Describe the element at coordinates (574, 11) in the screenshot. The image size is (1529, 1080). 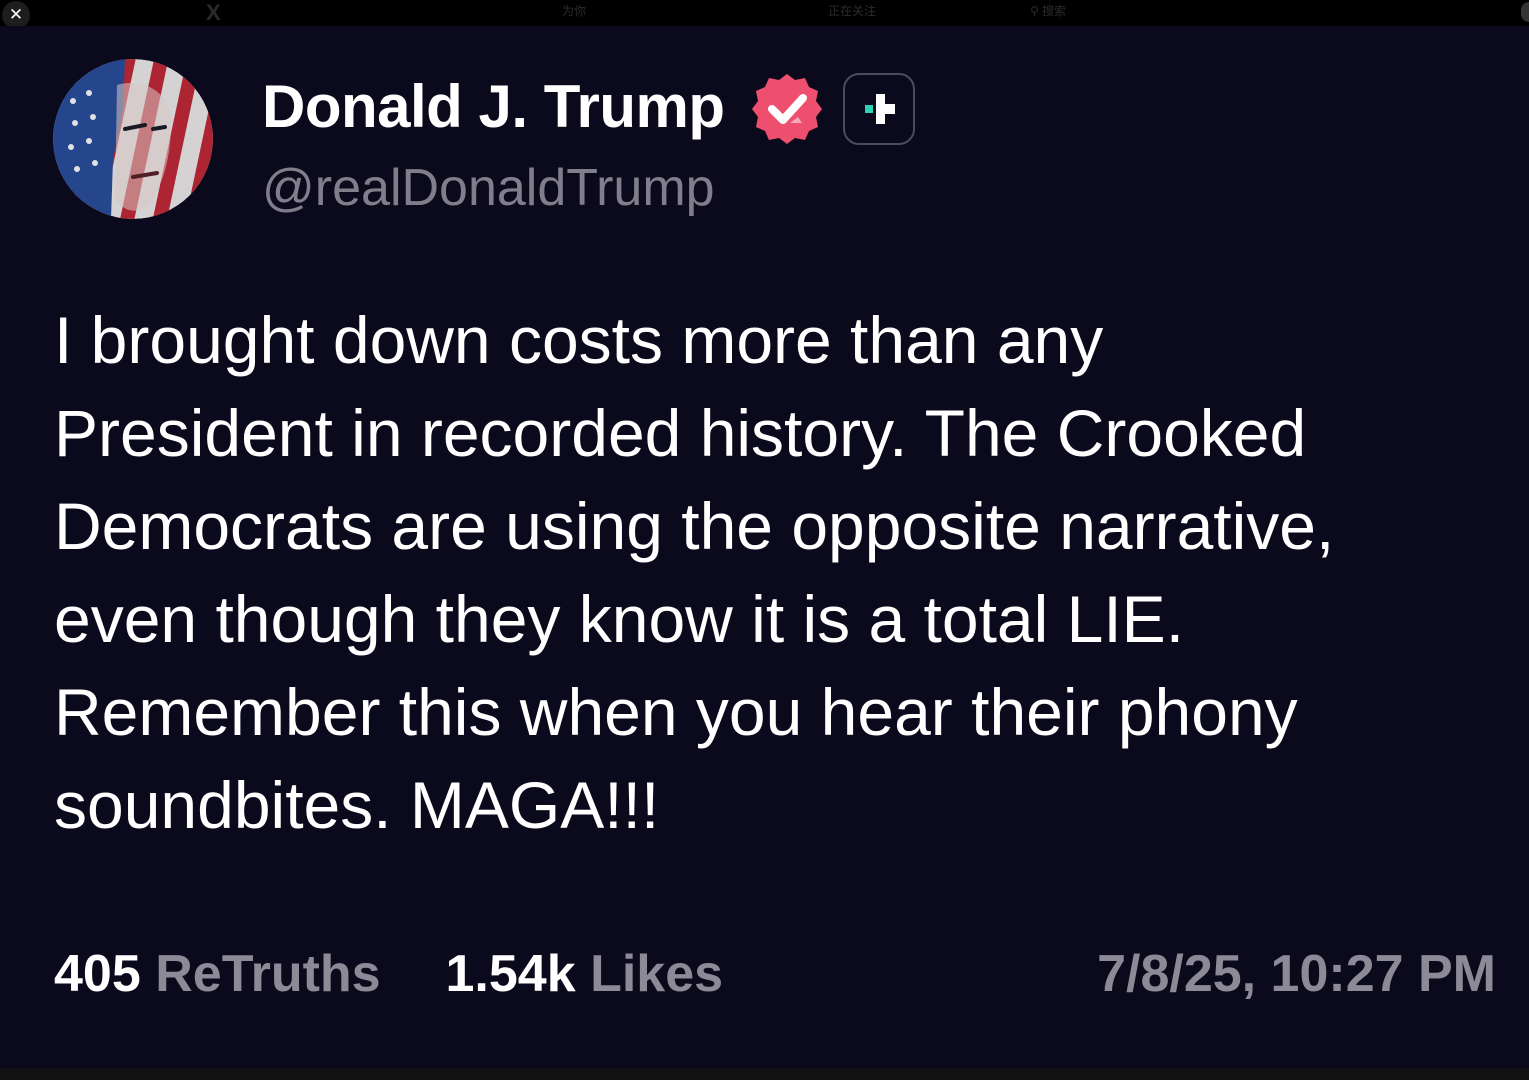
I see `tab-for-you: 为你` at that location.